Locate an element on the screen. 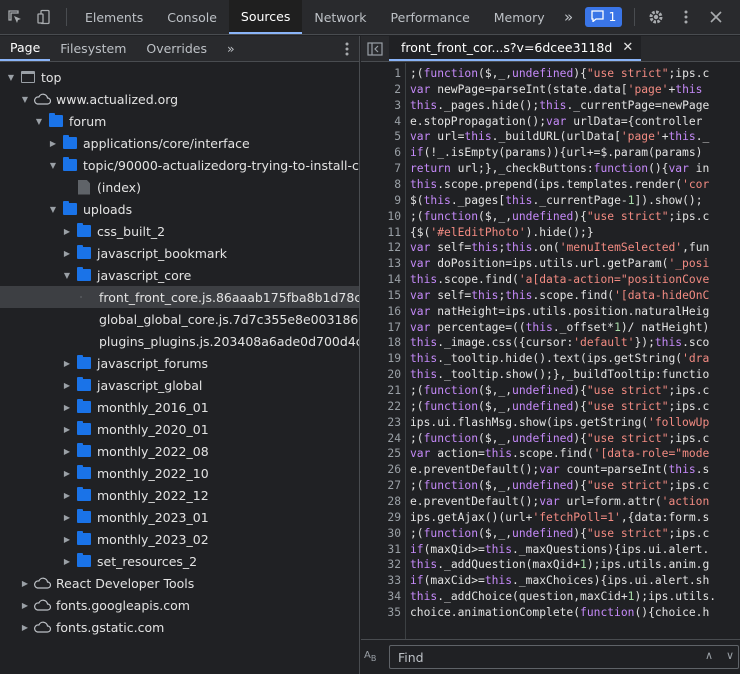 The height and width of the screenshot is (674, 740). navigator-menu-icon is located at coordinates (347, 48).